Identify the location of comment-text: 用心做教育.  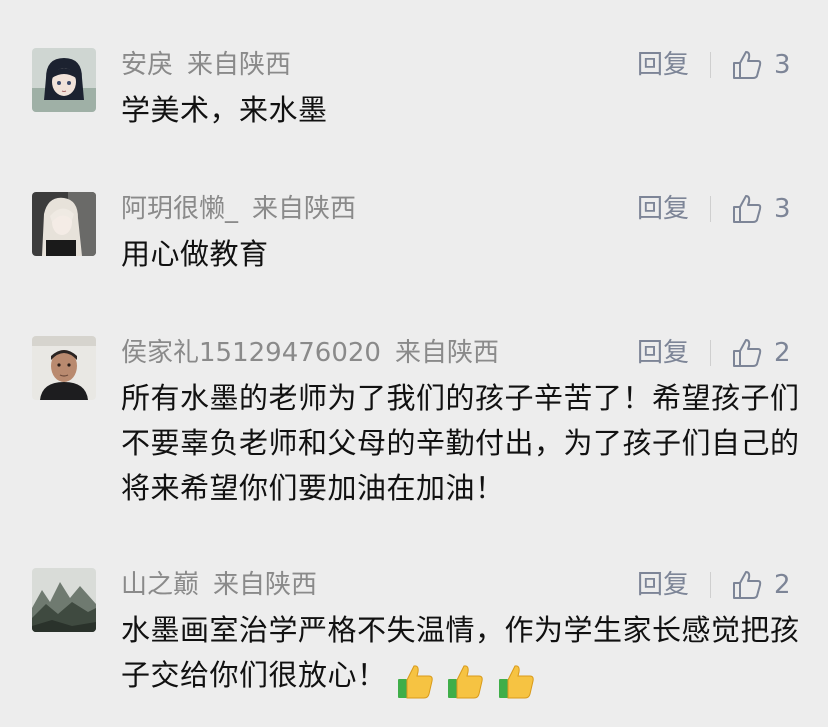
(195, 254).